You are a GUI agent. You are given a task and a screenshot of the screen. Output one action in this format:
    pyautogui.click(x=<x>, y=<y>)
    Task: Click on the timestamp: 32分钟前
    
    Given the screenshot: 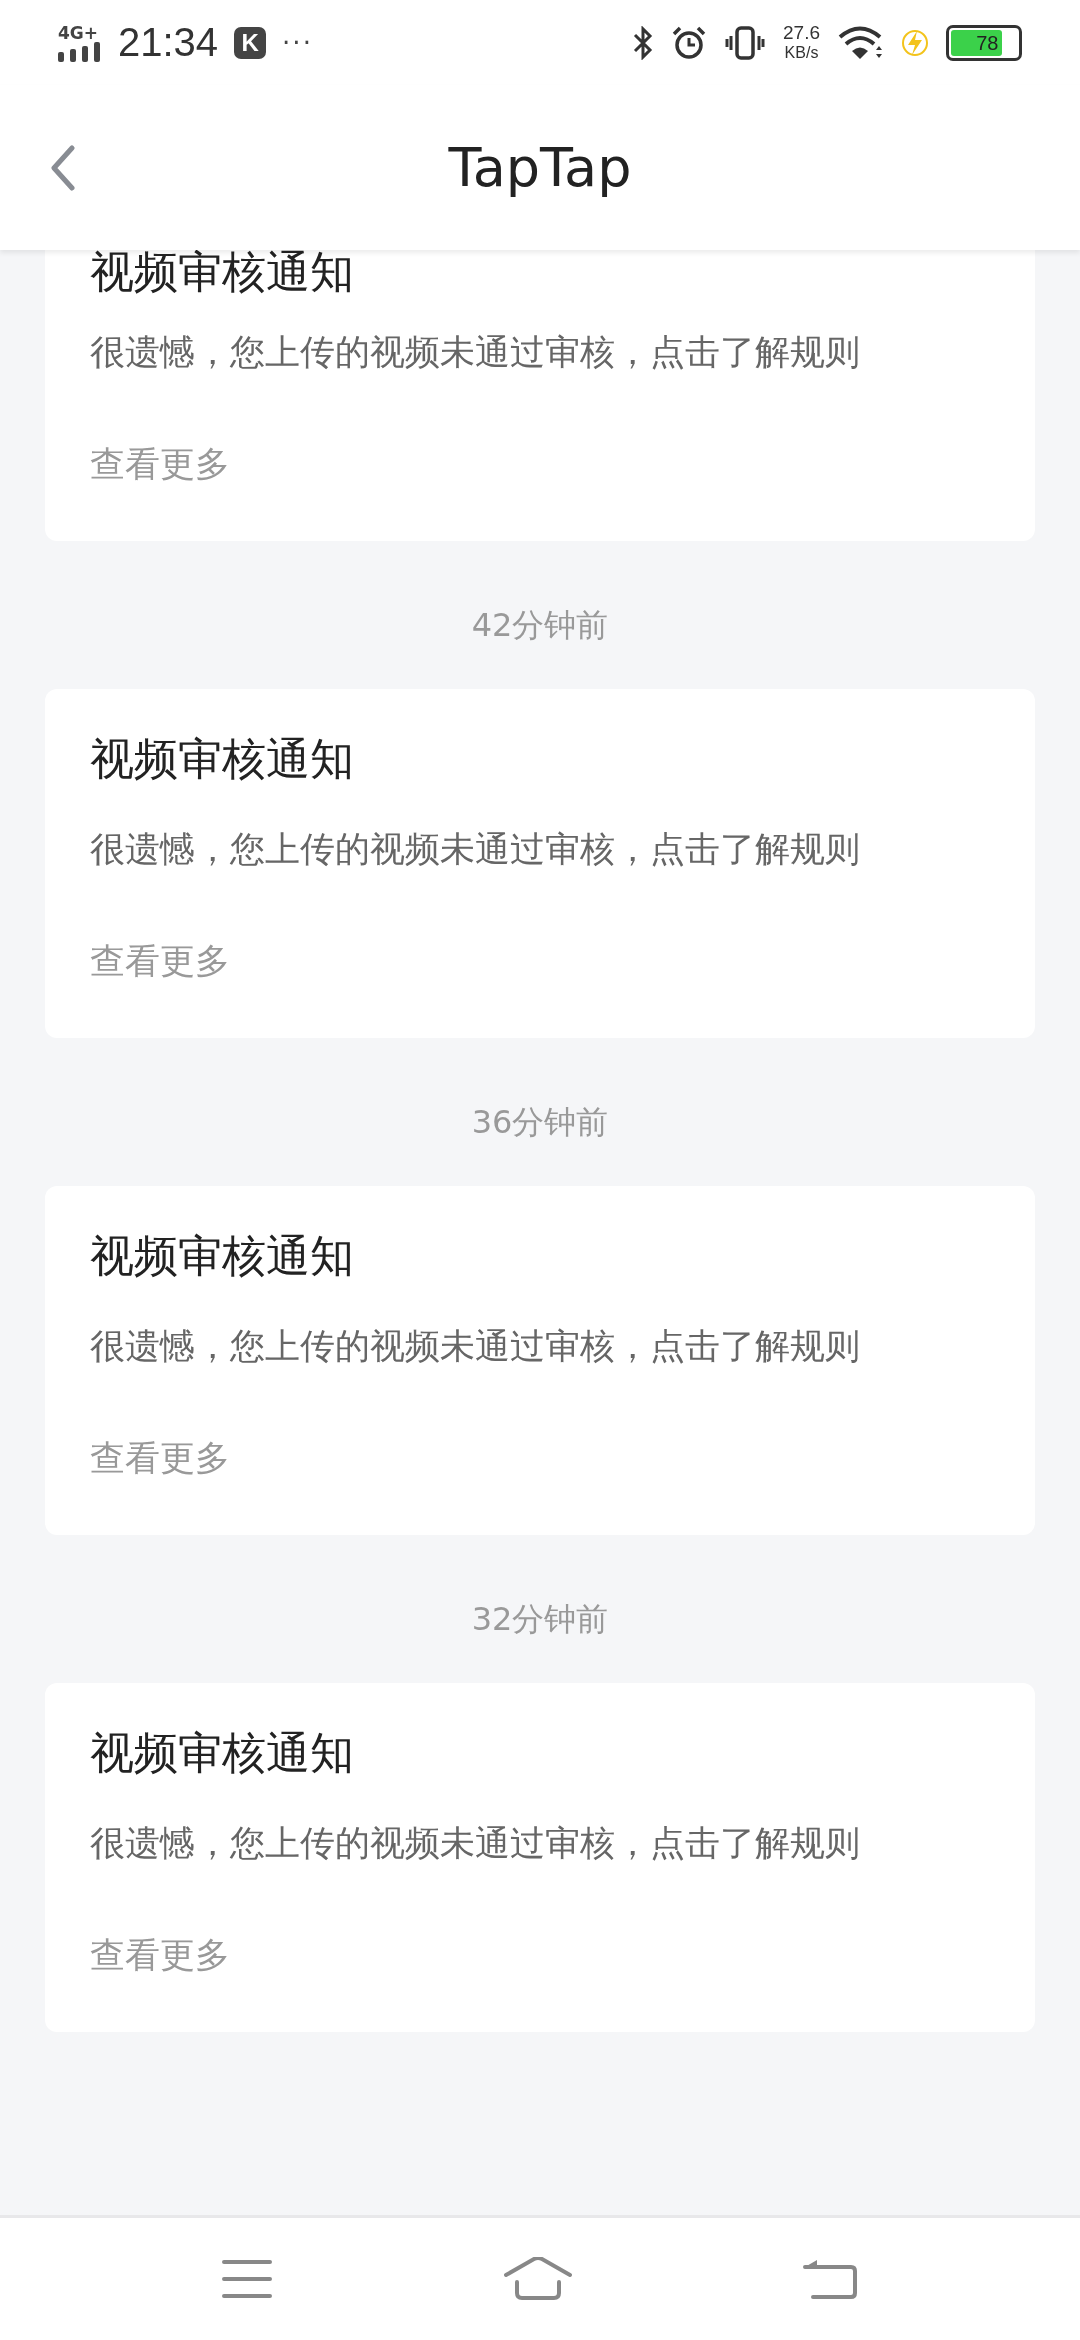 What is the action you would take?
    pyautogui.click(x=540, y=1619)
    